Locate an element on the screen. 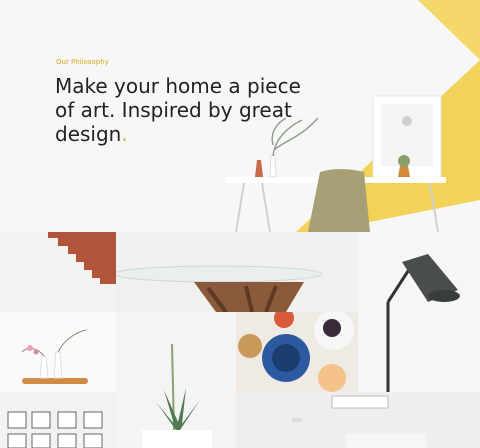 This screenshot has height=448, width=480. section-eyebrow: Our Philosophy is located at coordinates (82, 62).